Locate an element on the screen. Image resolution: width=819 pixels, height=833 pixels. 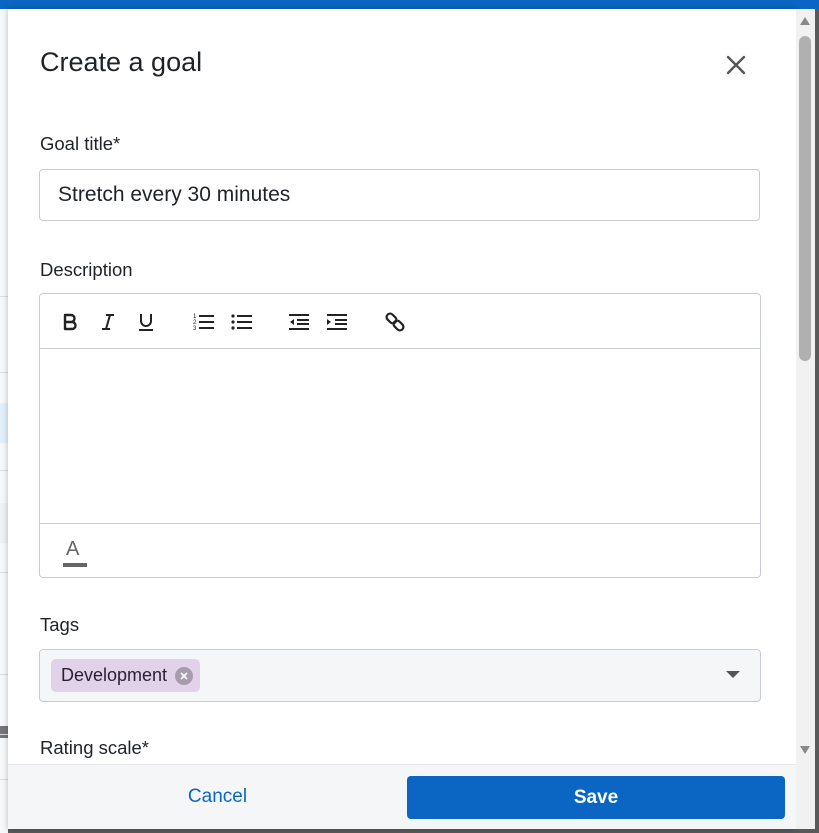
background-page is located at coordinates (4, 421).